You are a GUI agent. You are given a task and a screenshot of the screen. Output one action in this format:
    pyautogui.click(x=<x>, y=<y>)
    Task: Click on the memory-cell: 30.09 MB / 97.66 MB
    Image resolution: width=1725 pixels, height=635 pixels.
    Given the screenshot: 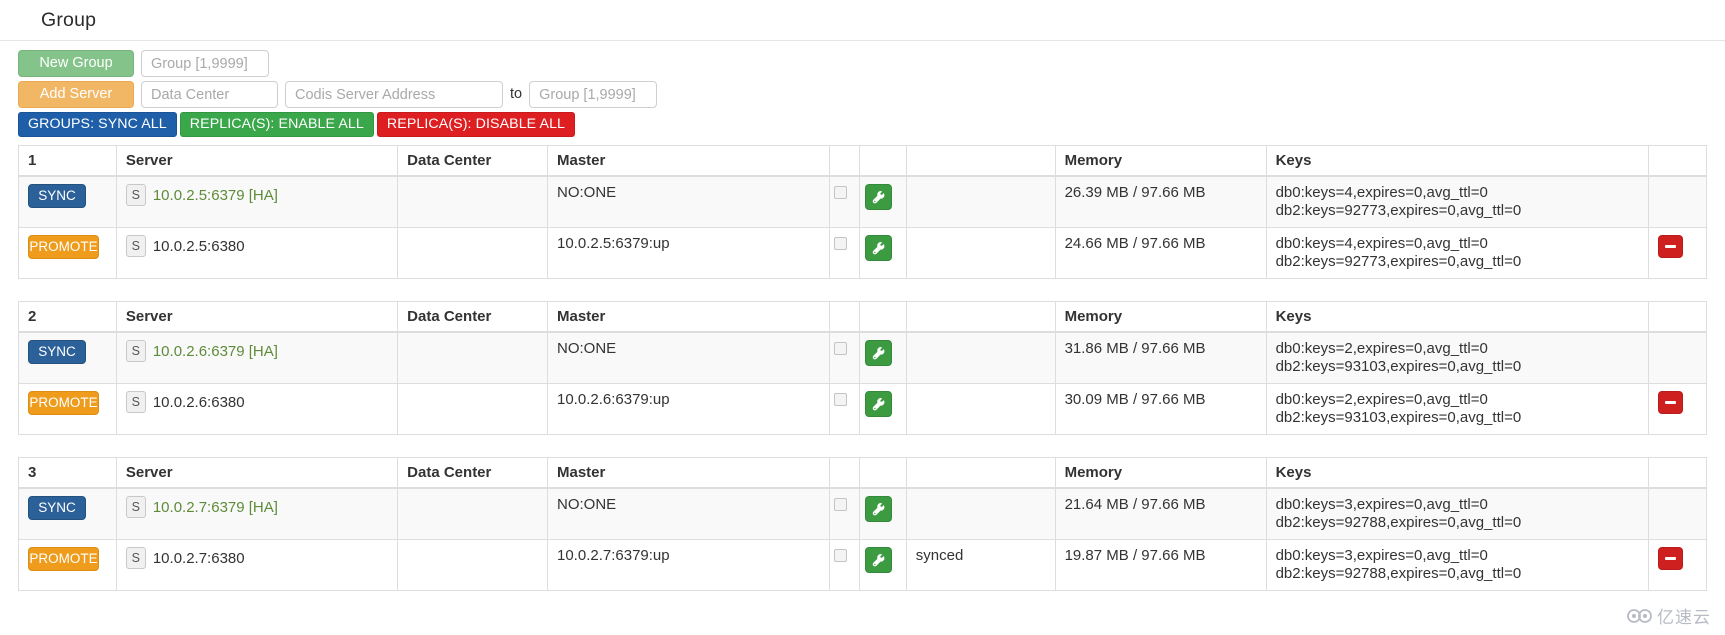 What is the action you would take?
    pyautogui.click(x=1160, y=409)
    